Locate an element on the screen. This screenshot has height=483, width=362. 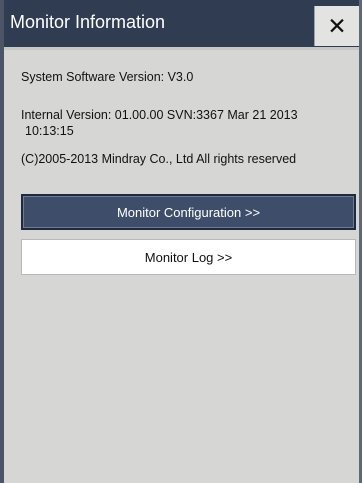
close-button: ✕ is located at coordinates (336, 26).